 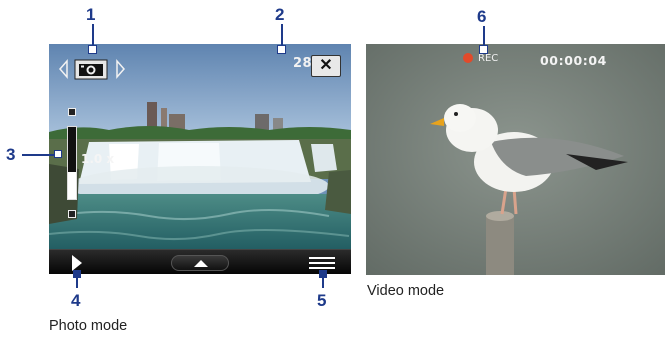 What do you see at coordinates (483, 49) in the screenshot?
I see `callout-6-marker` at bounding box center [483, 49].